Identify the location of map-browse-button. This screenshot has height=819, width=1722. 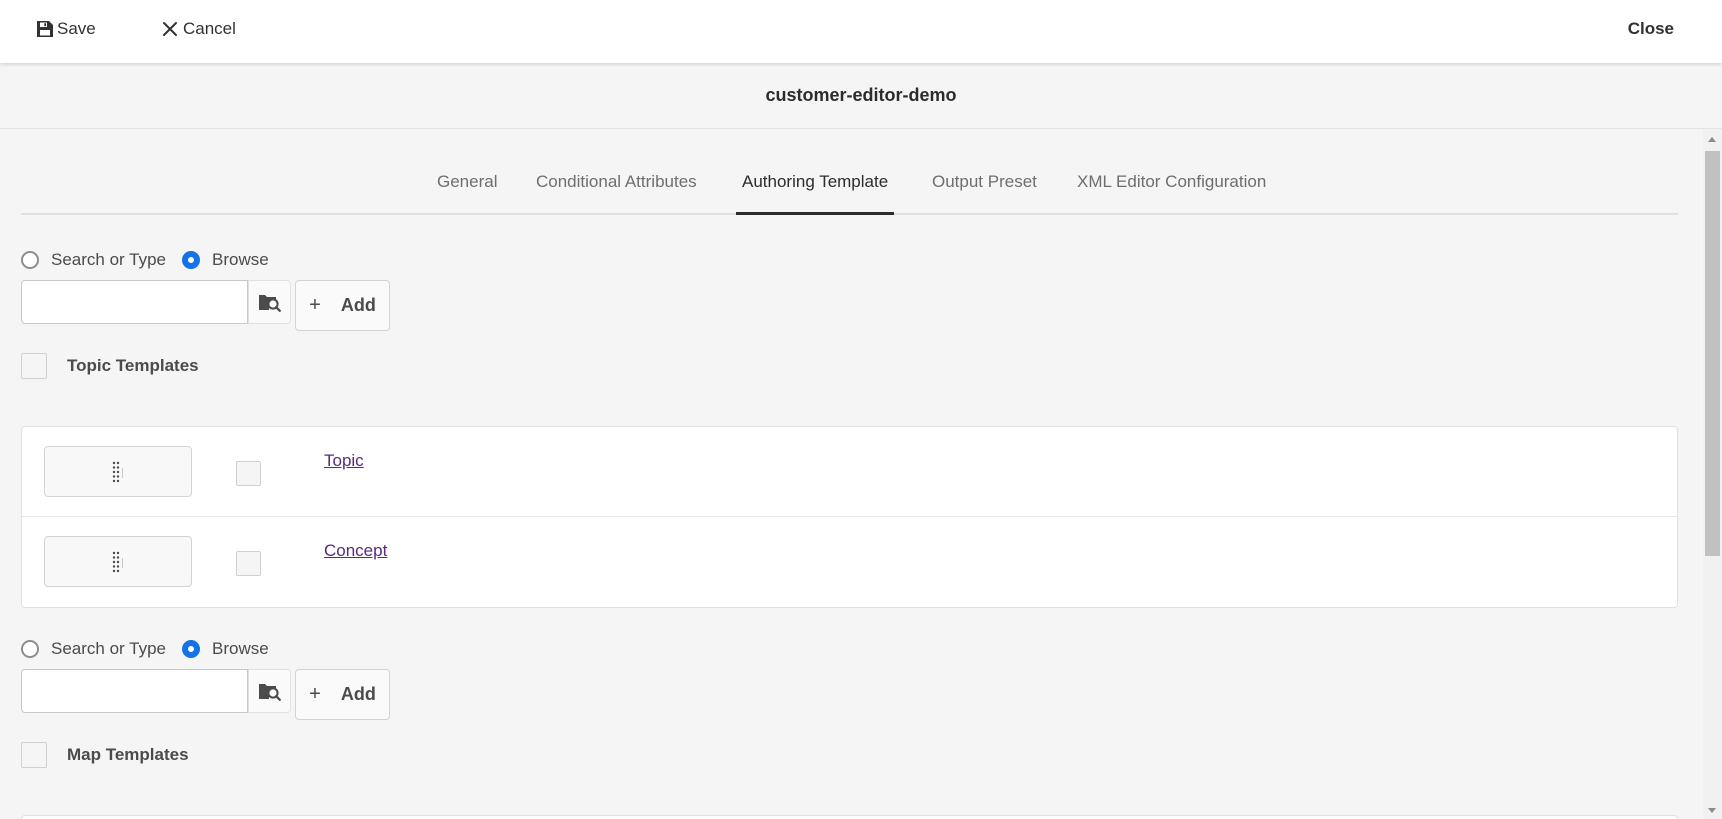
(269, 691).